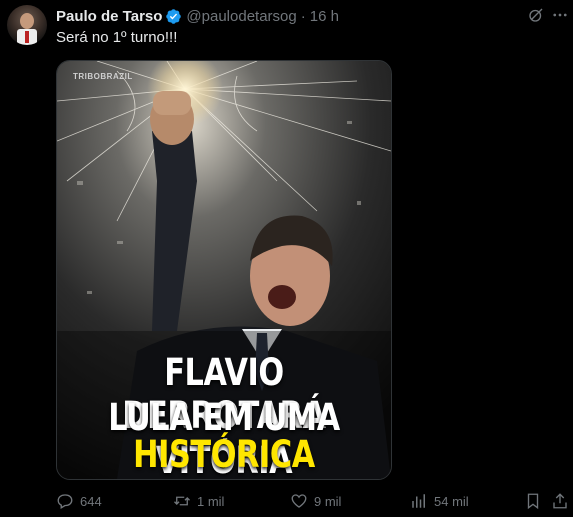 Image resolution: width=573 pixels, height=517 pixels. What do you see at coordinates (65, 501) in the screenshot?
I see `reply-icon` at bounding box center [65, 501].